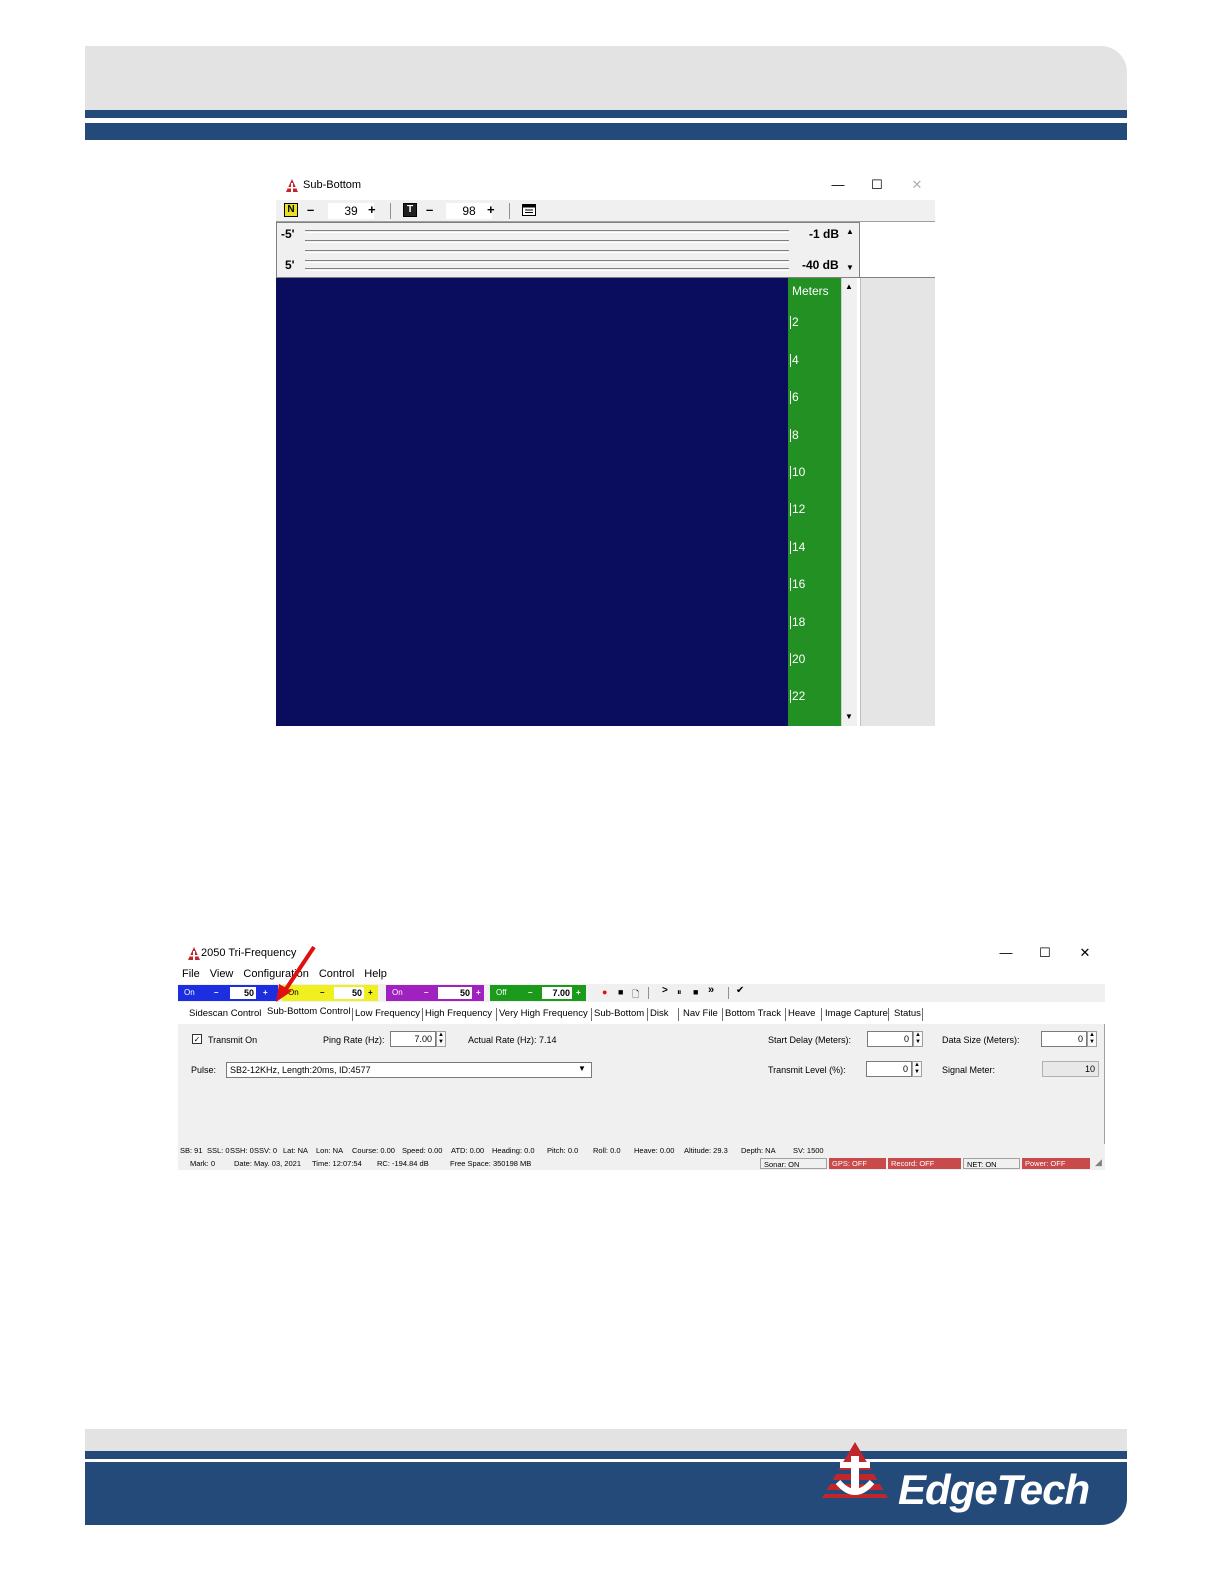 The height and width of the screenshot is (1584, 1224). Describe the element at coordinates (606, 78) in the screenshot. I see `page-header-band` at that location.